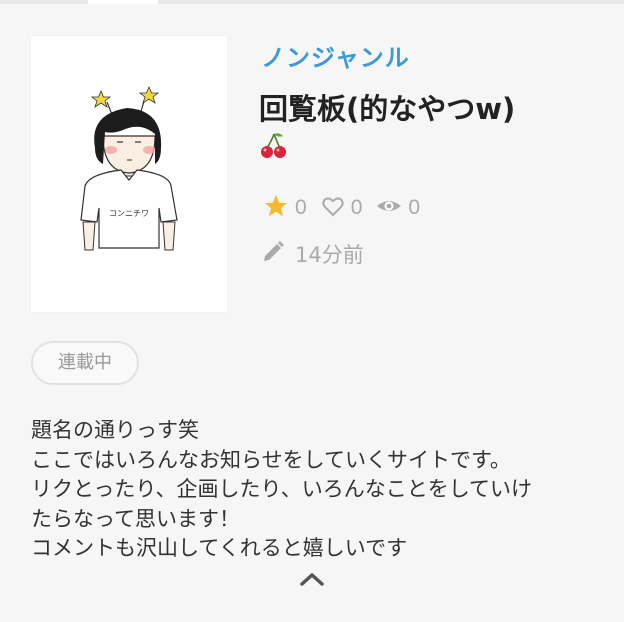 This screenshot has width=624, height=622. I want to click on description-line: リクとったり、企画したり、いろんなことをしていけ, so click(282, 489).